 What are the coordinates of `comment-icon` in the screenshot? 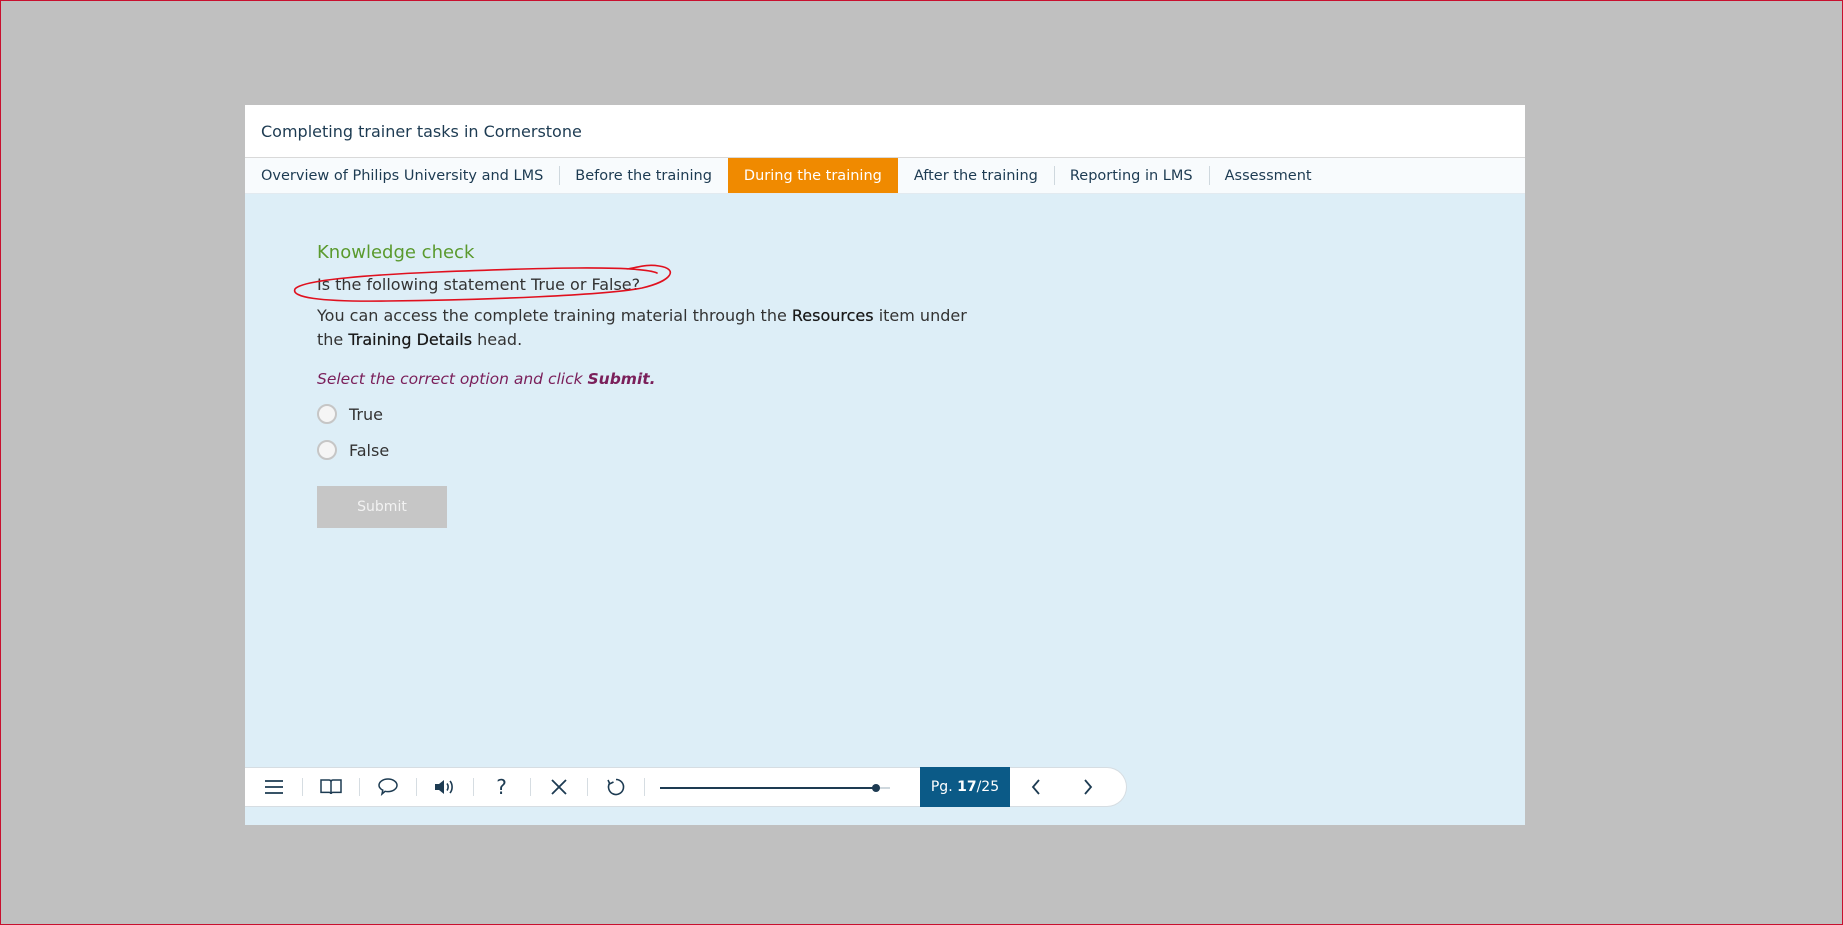 It's located at (387, 787).